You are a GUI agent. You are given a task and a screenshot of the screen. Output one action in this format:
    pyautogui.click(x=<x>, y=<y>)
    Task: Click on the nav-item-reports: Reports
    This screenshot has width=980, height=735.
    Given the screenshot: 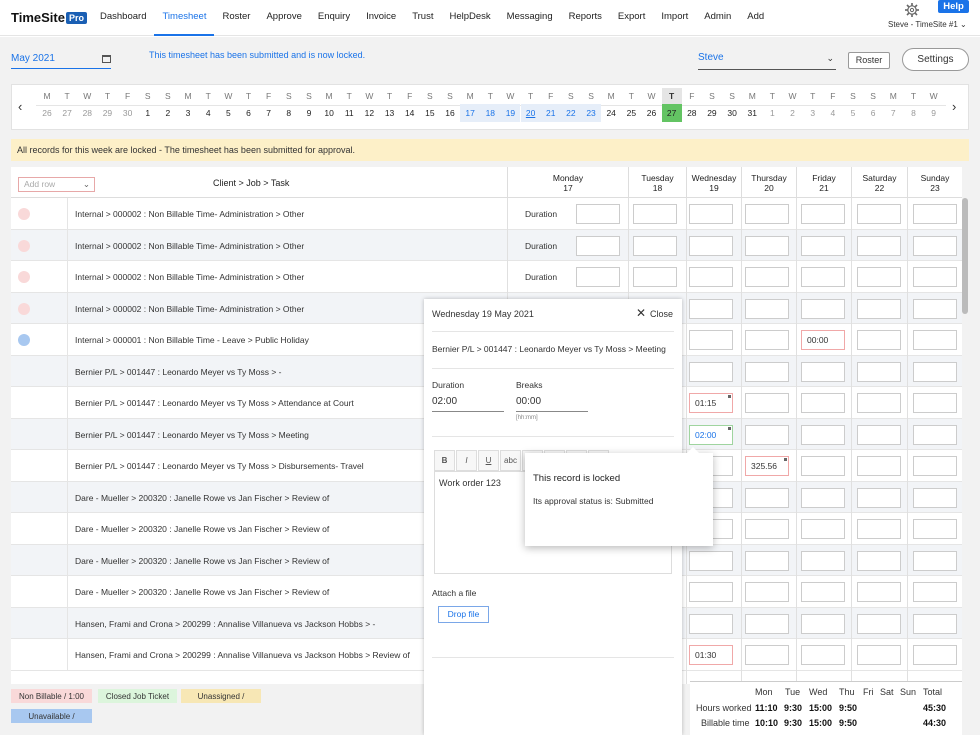 What is the action you would take?
    pyautogui.click(x=585, y=18)
    